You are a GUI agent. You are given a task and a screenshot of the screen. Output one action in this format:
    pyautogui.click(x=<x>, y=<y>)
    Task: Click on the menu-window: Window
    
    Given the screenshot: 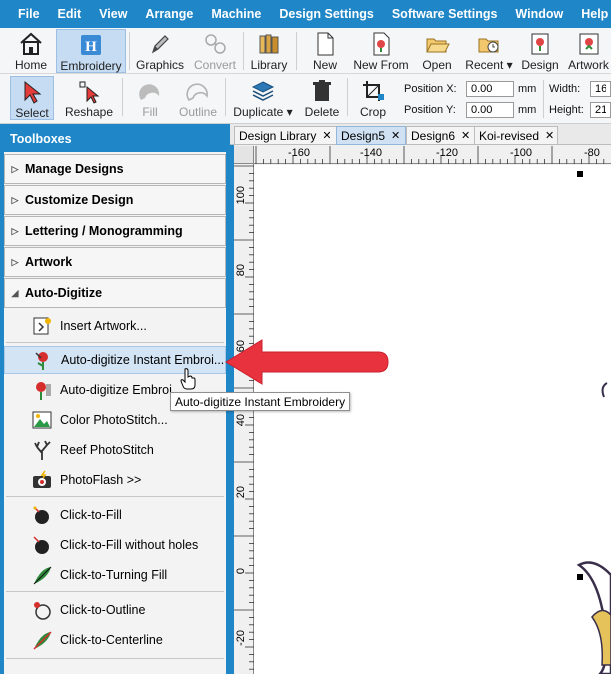 What is the action you would take?
    pyautogui.click(x=539, y=14)
    